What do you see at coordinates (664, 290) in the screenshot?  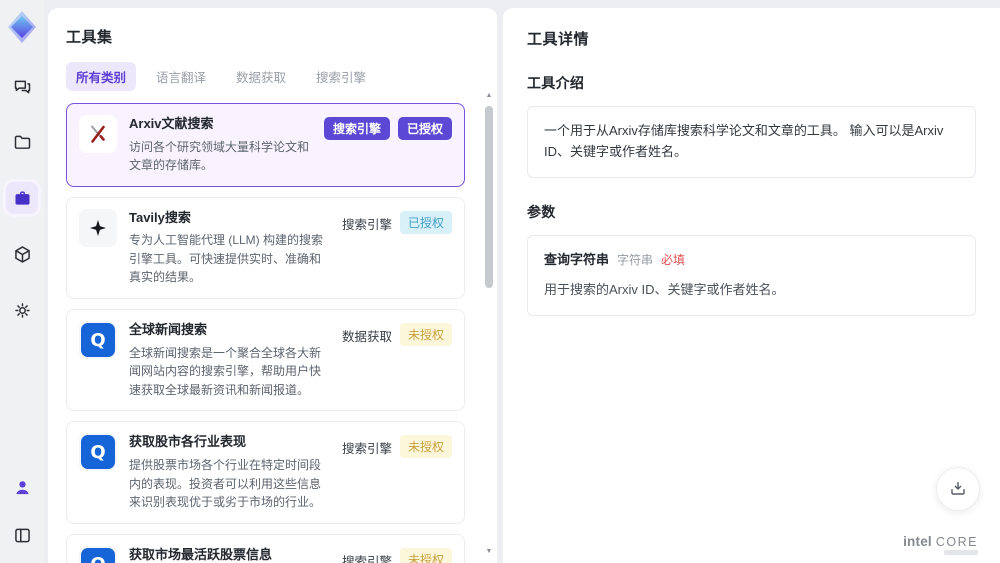 I see `param-description: 用于搜索的Arxiv ID、关键字或作者姓名。` at bounding box center [664, 290].